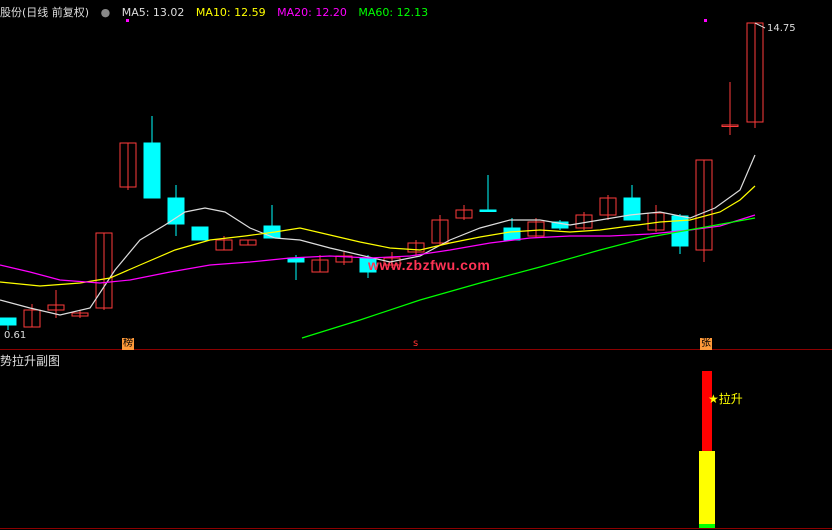 The height and width of the screenshot is (530, 832). What do you see at coordinates (725, 399) in the screenshot?
I see `signal-label: ★拉升` at bounding box center [725, 399].